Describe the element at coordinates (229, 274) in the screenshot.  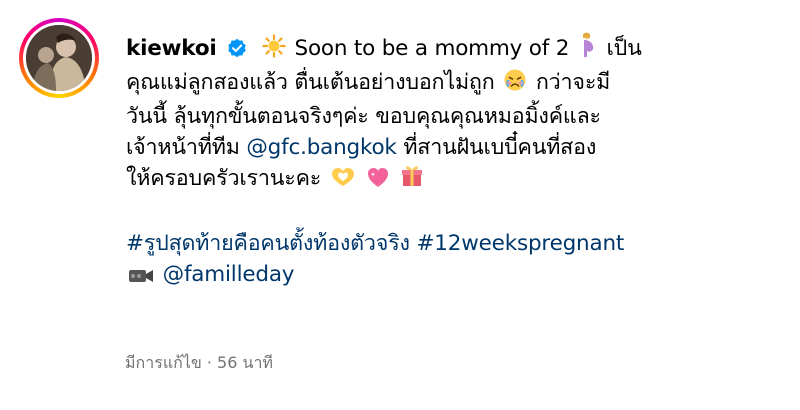
I see `mention-familleday-link: @familleday` at that location.